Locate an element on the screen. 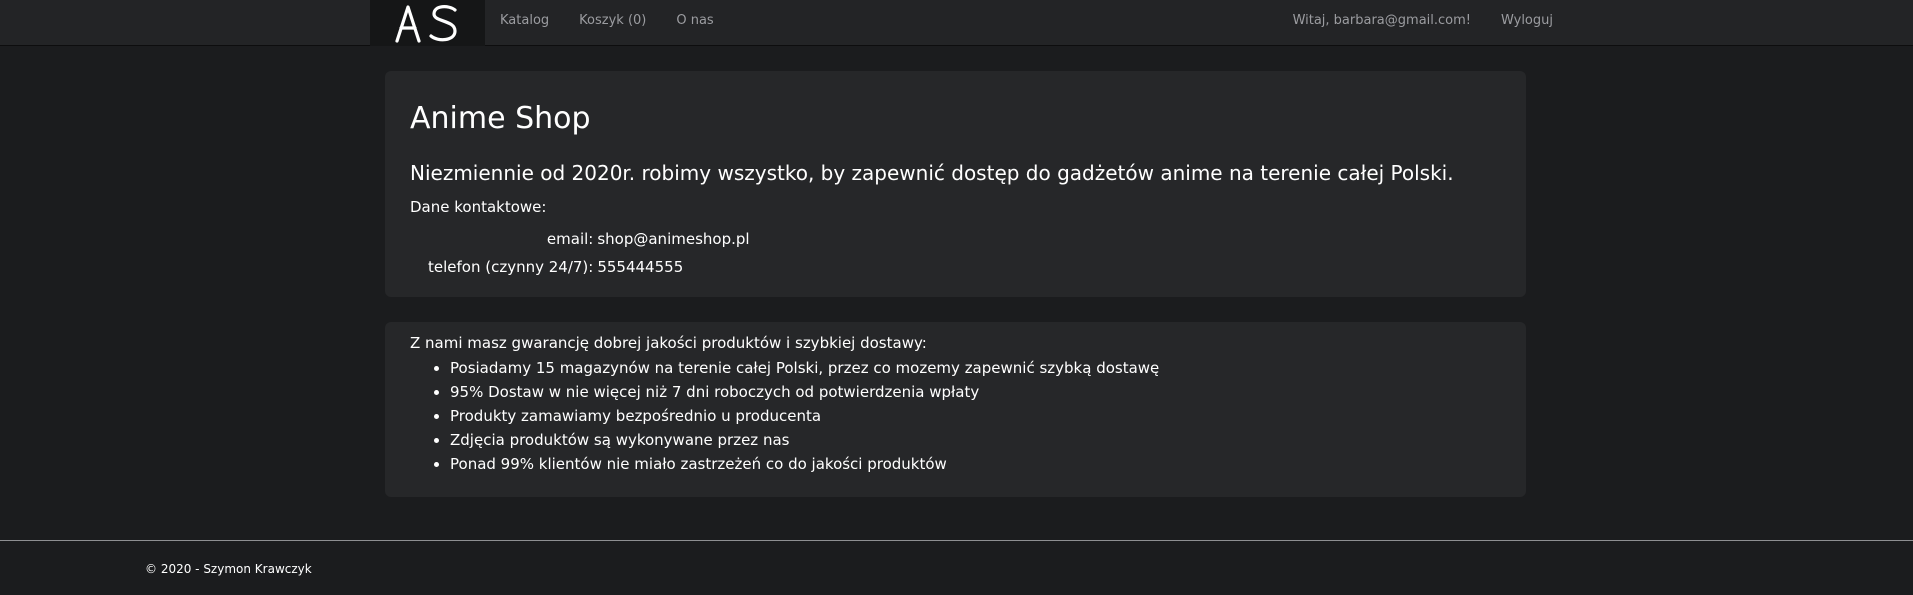 The height and width of the screenshot is (595, 1913). nav-link-about: O nas is located at coordinates (694, 21).